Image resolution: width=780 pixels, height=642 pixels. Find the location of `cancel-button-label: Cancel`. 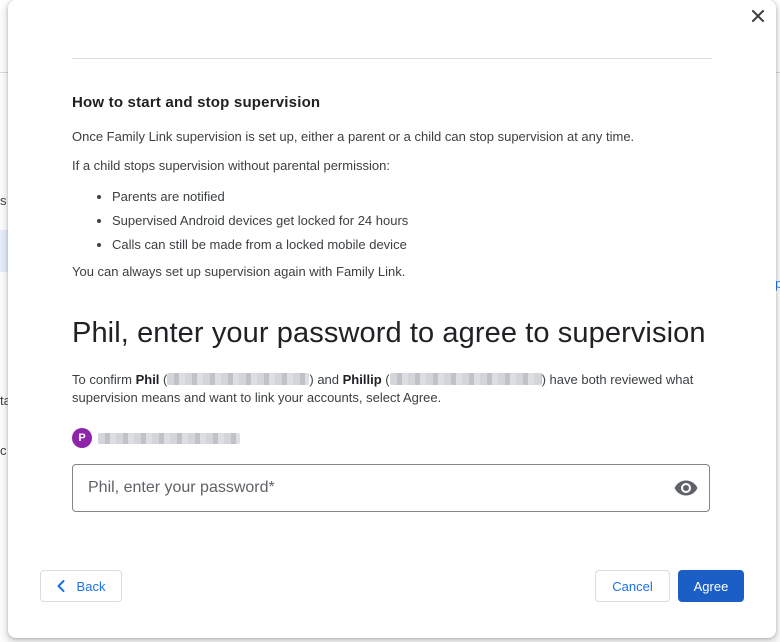

cancel-button-label: Cancel is located at coordinates (632, 586).